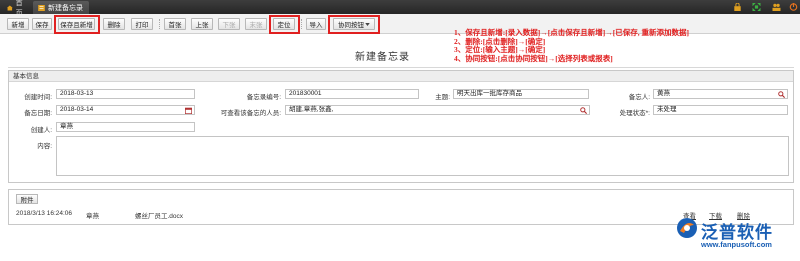  Describe the element at coordinates (66, 126) in the screenshot. I see `creator-value: 章燕` at that location.